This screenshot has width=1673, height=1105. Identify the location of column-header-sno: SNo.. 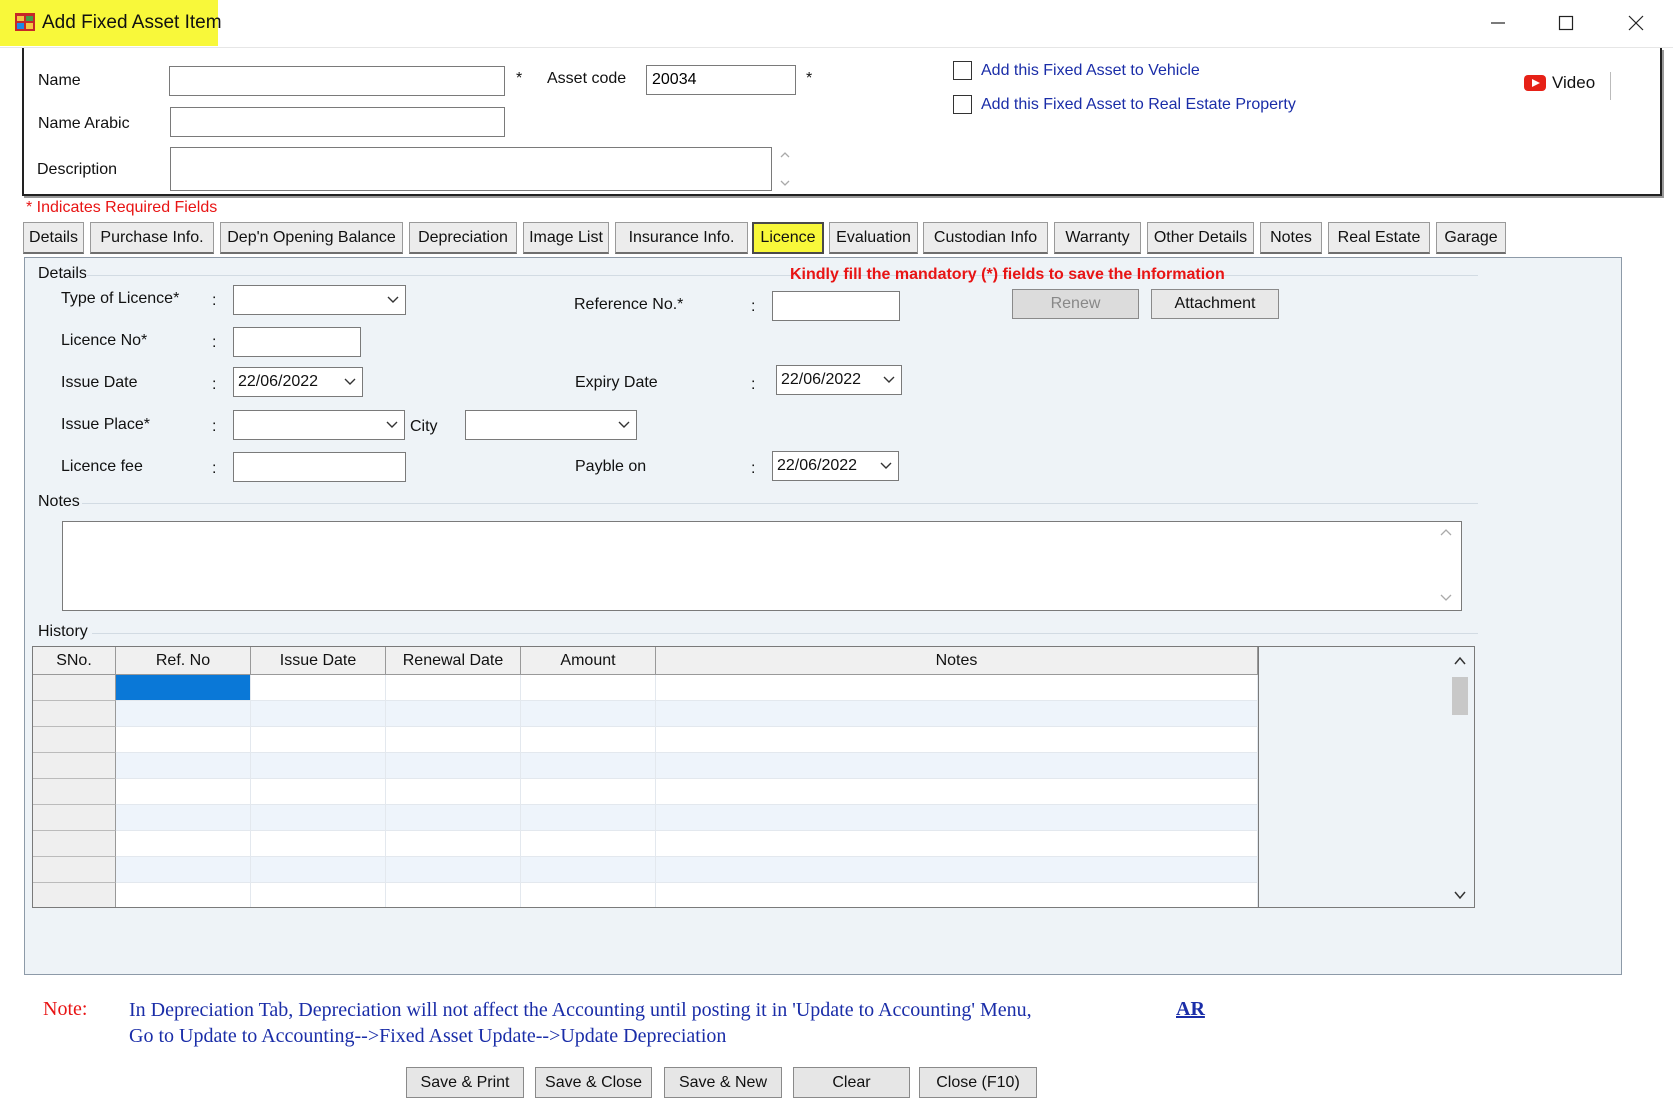
(74, 661).